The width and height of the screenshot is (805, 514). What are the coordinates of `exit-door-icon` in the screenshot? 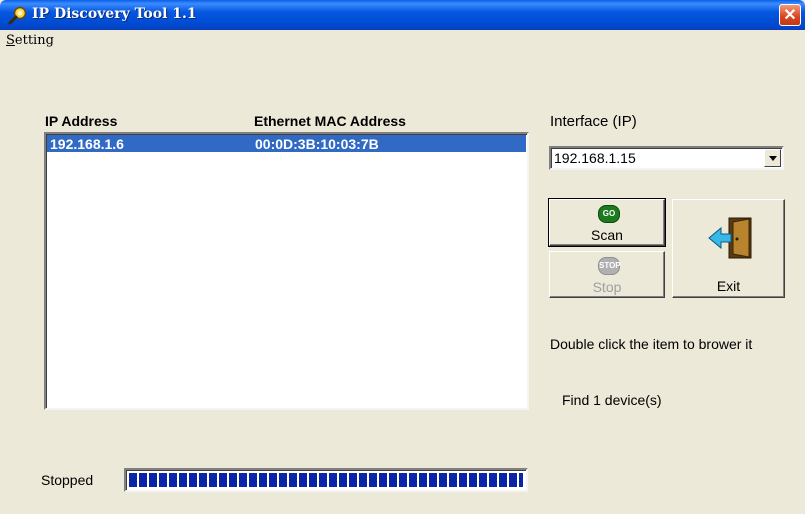 It's located at (730, 238).